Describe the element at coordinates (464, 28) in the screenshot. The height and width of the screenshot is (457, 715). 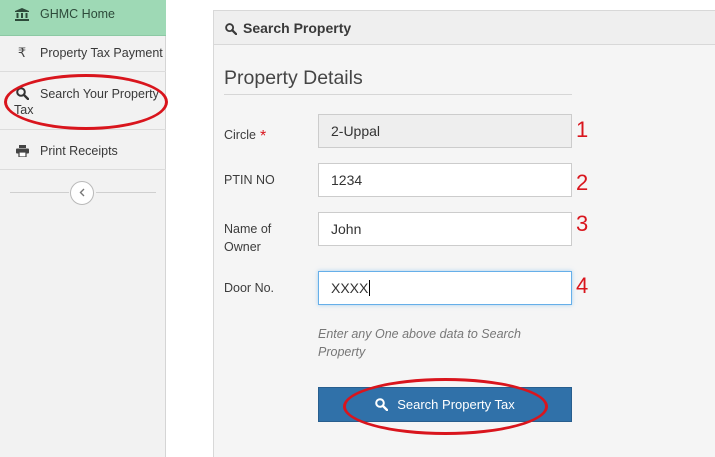
I see `panel-header: Search Property` at that location.